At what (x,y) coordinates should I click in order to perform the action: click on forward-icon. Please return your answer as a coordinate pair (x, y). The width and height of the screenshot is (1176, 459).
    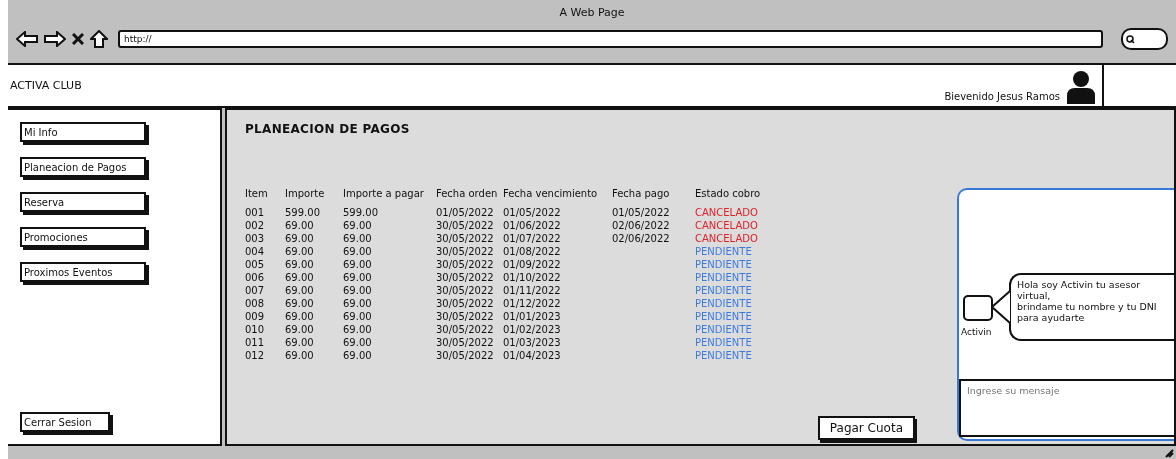
    Looking at the image, I should click on (55, 39).